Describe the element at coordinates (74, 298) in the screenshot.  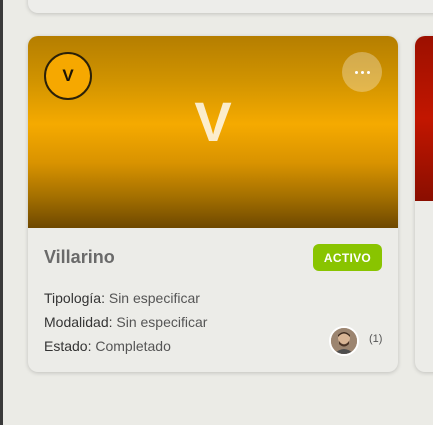
I see `field-label: Tipología:` at that location.